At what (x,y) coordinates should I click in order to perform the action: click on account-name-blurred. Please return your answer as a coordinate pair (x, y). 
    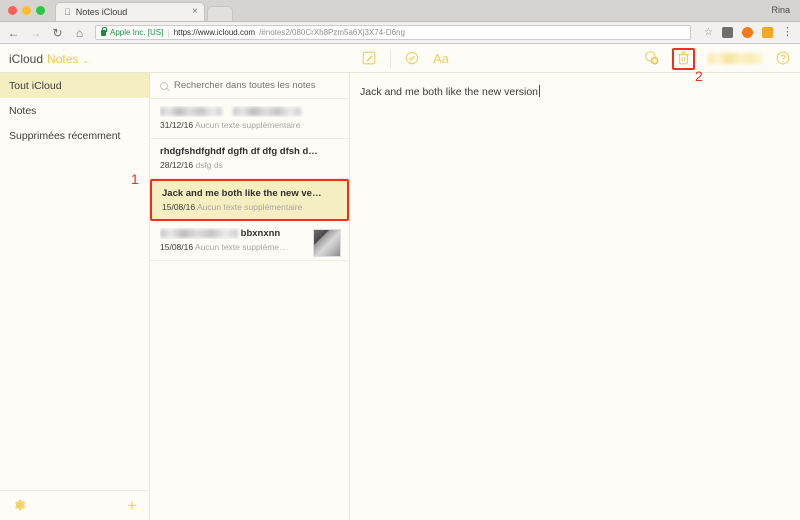
    Looking at the image, I should click on (735, 58).